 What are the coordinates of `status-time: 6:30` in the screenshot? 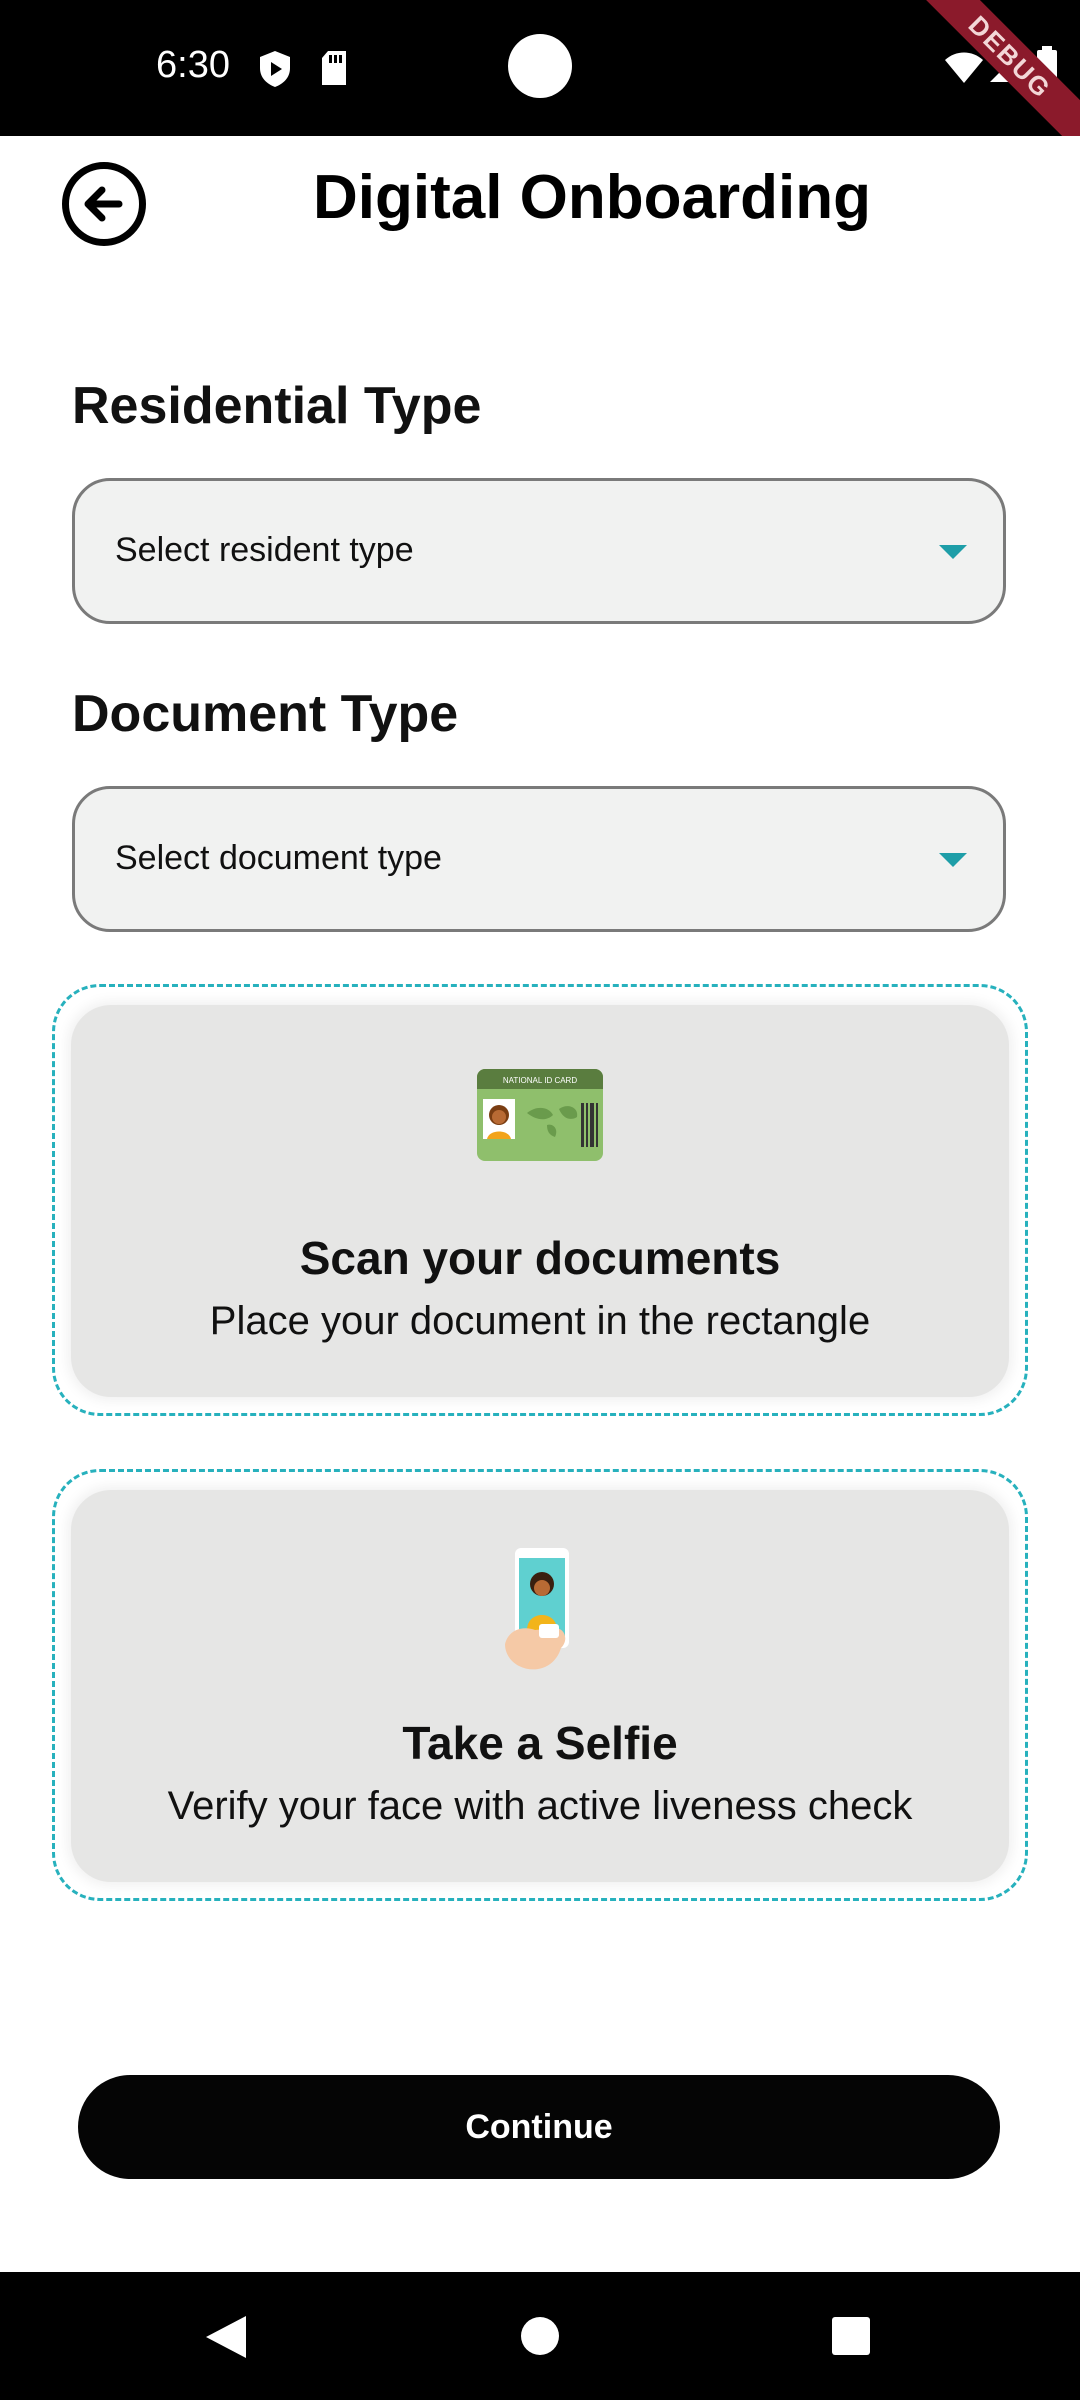 It's located at (193, 65).